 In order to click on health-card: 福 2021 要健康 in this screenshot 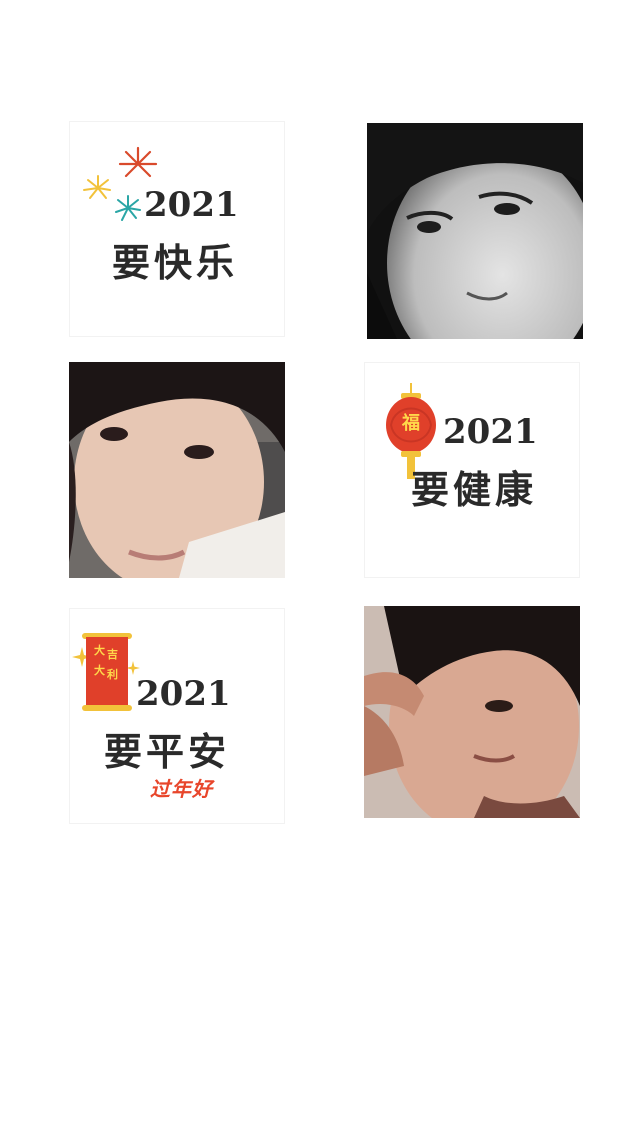, I will do `click(472, 470)`.